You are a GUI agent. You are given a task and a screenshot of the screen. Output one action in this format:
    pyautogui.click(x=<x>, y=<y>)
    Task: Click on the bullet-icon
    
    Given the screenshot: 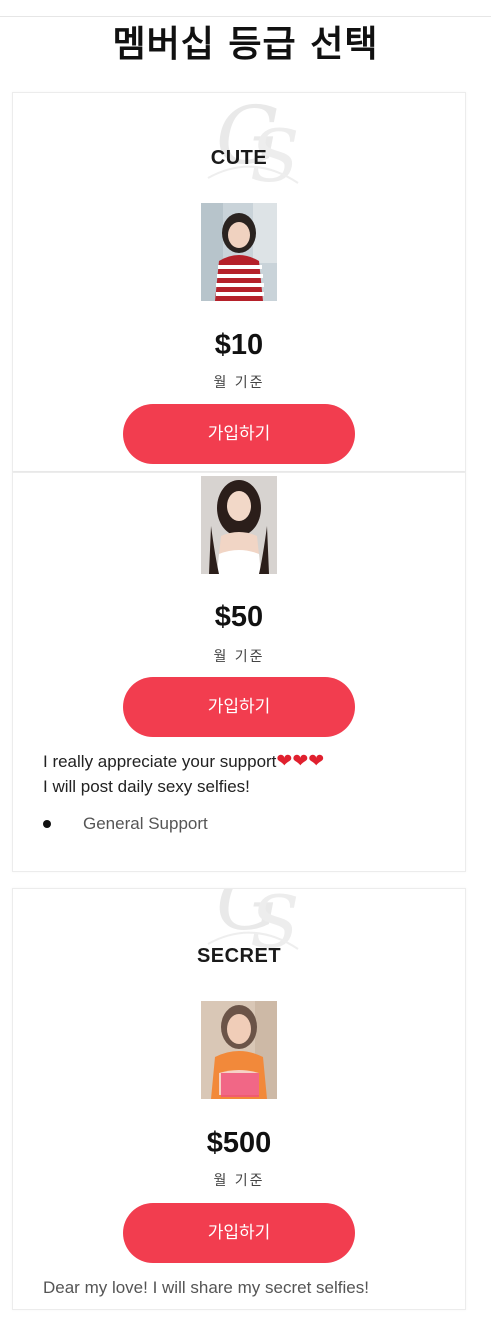 What is the action you would take?
    pyautogui.click(x=47, y=824)
    